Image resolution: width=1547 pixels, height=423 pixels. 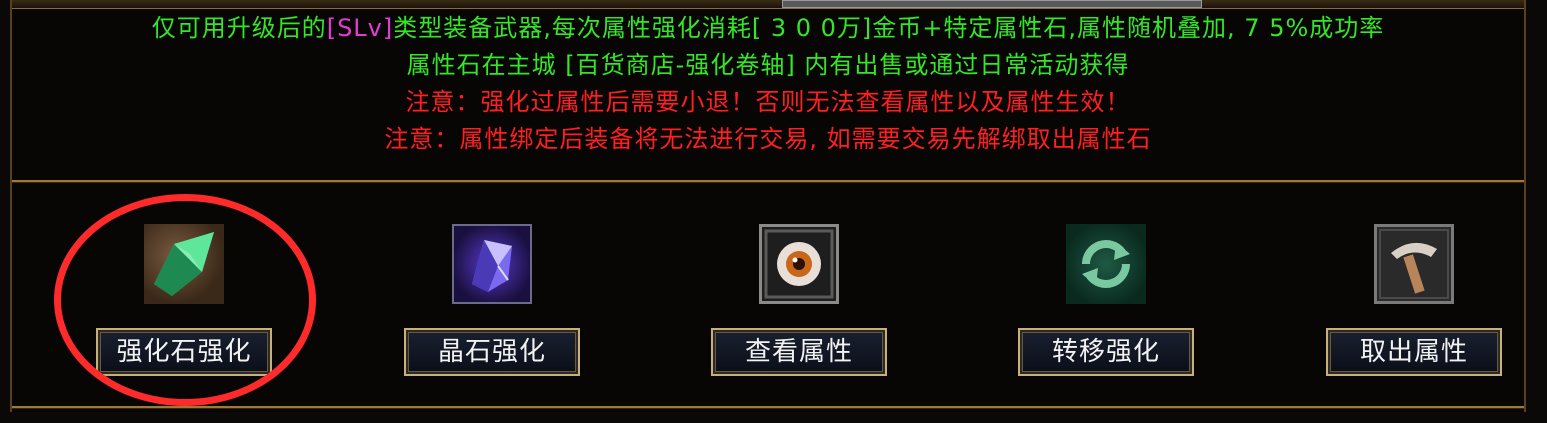 What do you see at coordinates (799, 264) in the screenshot?
I see `eye-icon` at bounding box center [799, 264].